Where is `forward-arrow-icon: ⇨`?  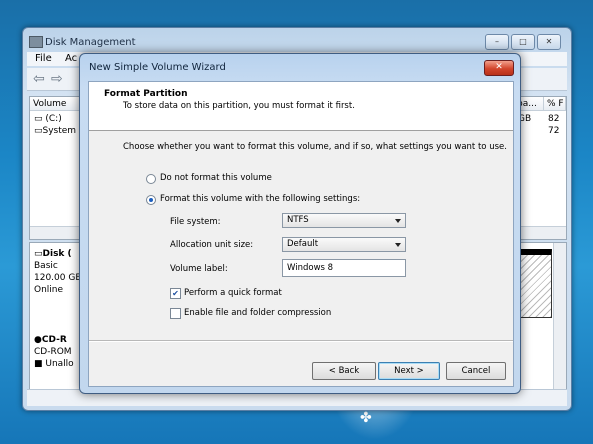
forward-arrow-icon: ⇨ is located at coordinates (57, 79).